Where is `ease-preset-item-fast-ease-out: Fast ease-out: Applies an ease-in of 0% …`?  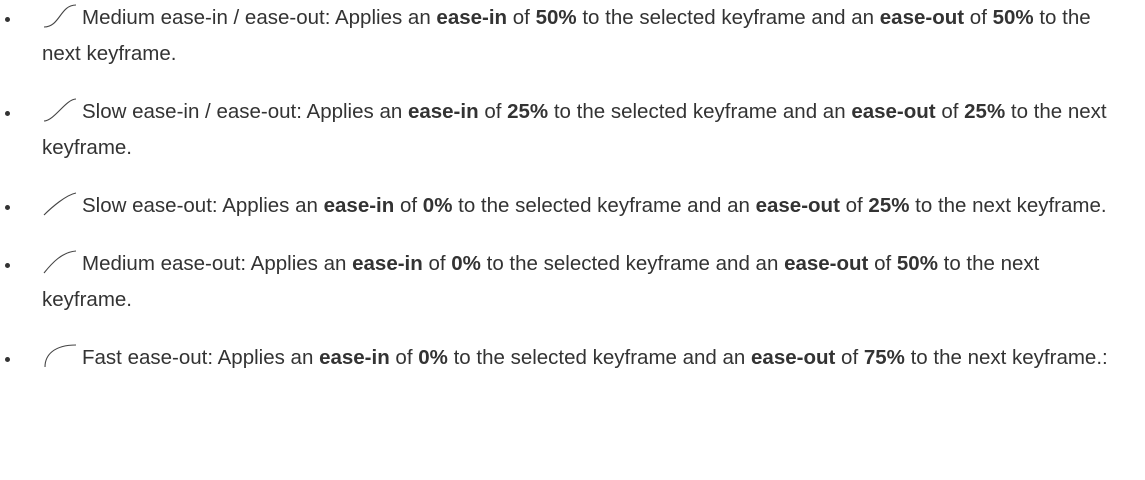
ease-preset-item-fast-ease-out: Fast ease-out: Applies an ease-in of 0% … is located at coordinates (563, 358).